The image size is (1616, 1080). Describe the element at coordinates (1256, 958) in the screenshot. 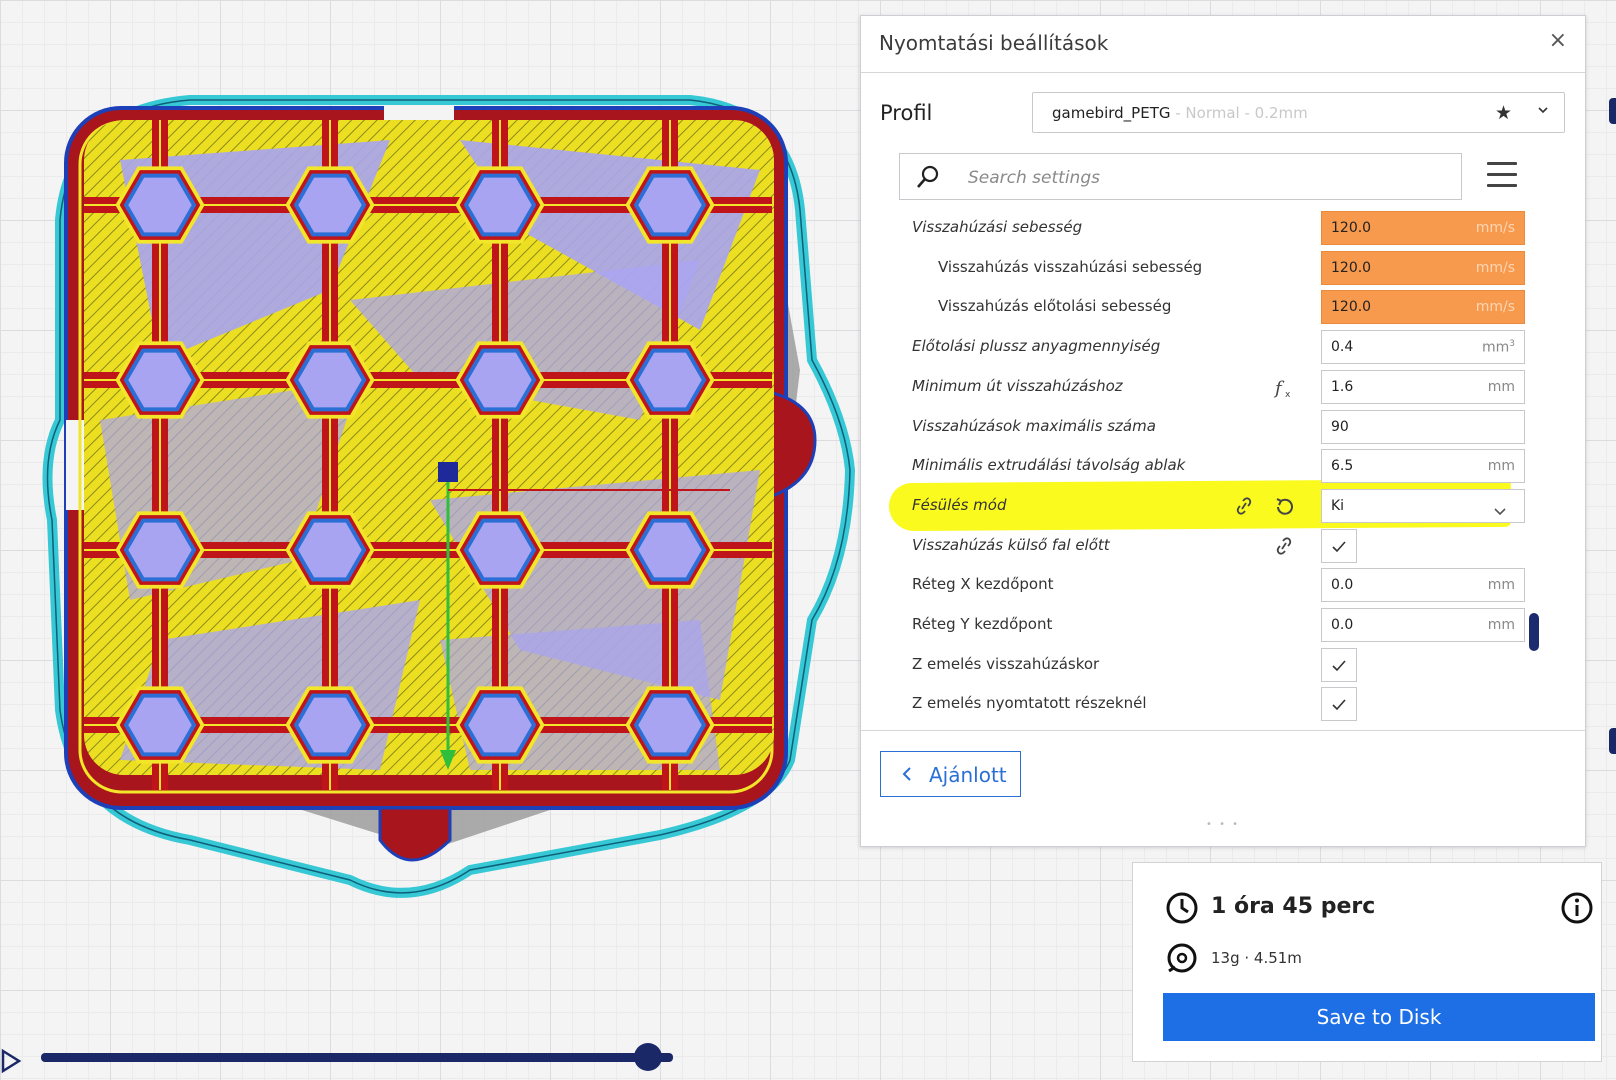

I see `material-usage: 13g · 4.51m` at that location.